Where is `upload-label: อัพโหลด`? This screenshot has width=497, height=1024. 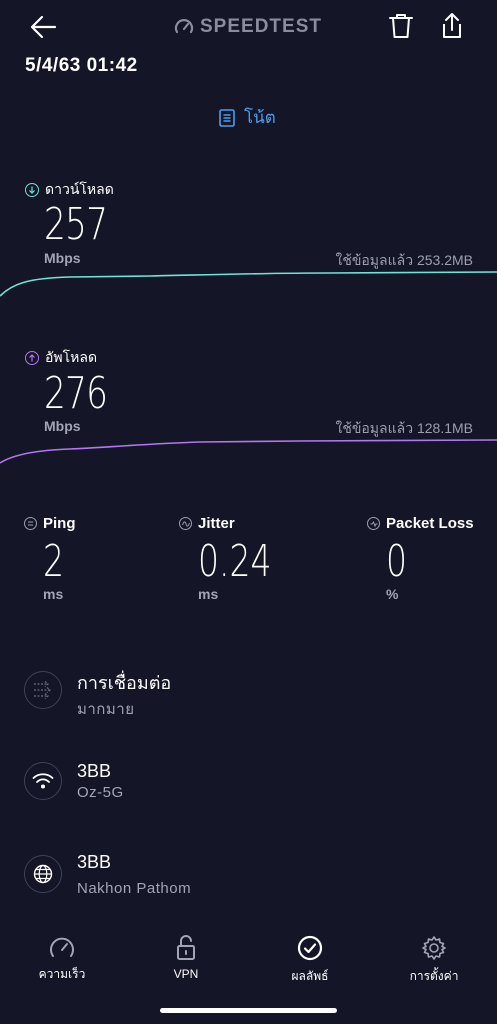
upload-label: อัพโหลด is located at coordinates (61, 358).